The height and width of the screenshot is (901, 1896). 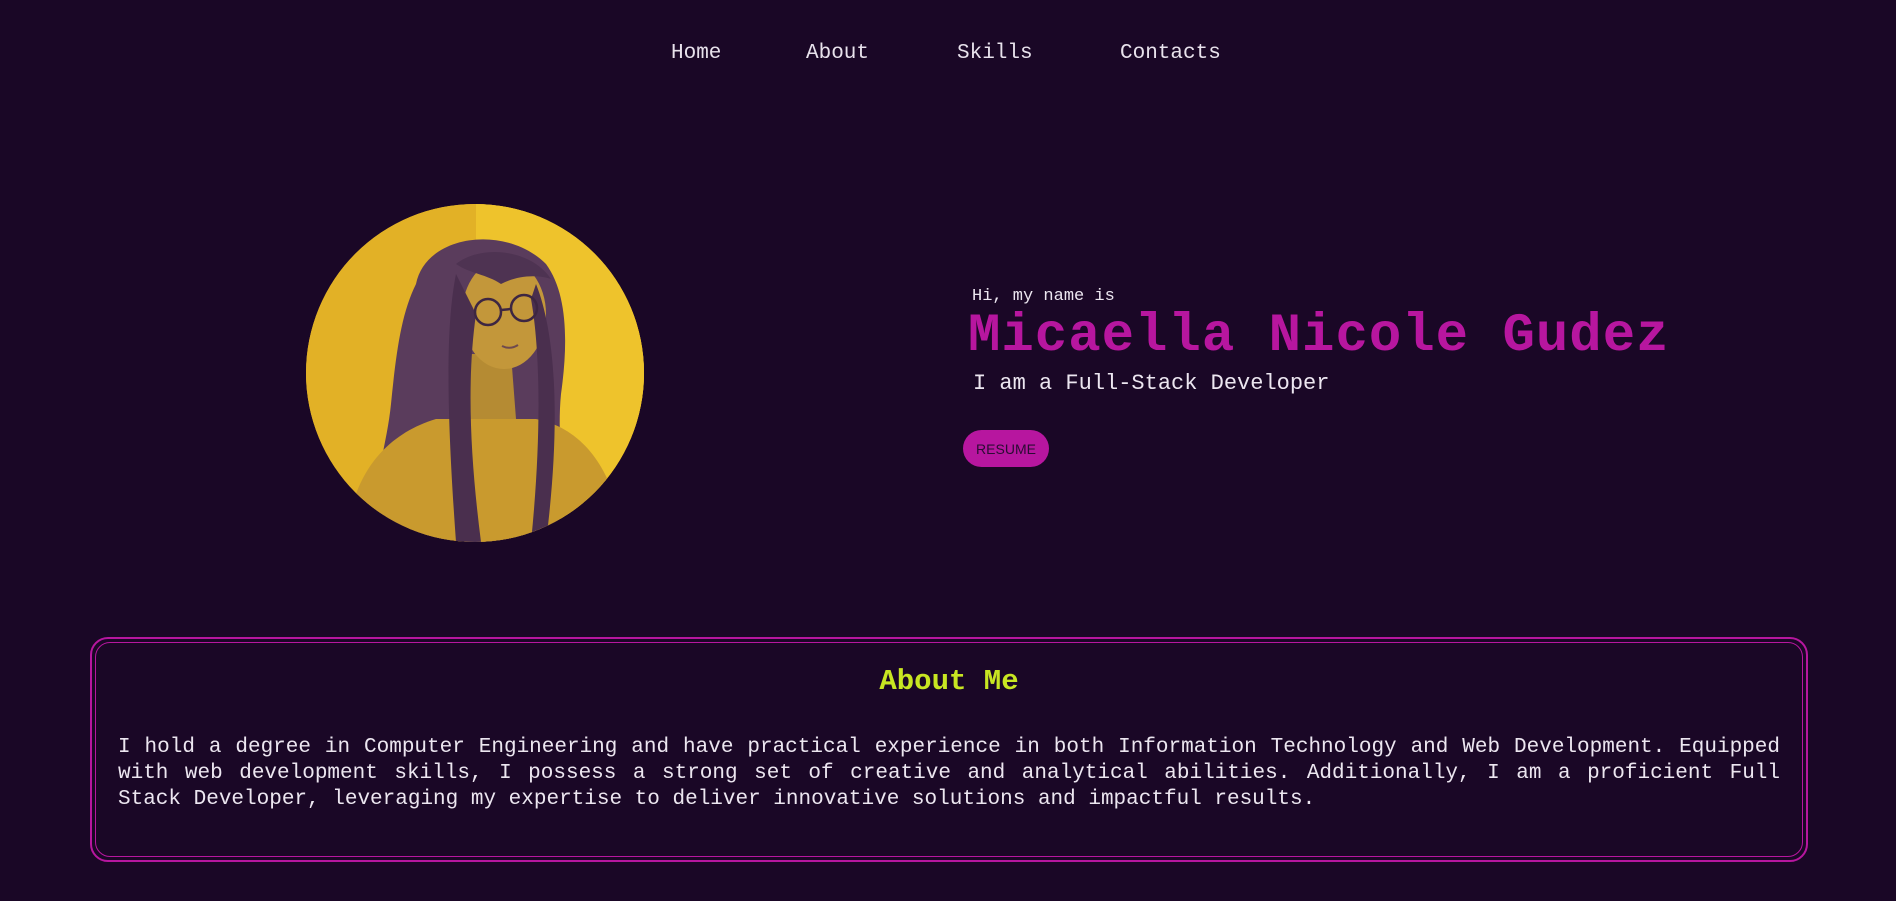 I want to click on hero-role: I am a Full-Stack Developer, so click(x=1151, y=383).